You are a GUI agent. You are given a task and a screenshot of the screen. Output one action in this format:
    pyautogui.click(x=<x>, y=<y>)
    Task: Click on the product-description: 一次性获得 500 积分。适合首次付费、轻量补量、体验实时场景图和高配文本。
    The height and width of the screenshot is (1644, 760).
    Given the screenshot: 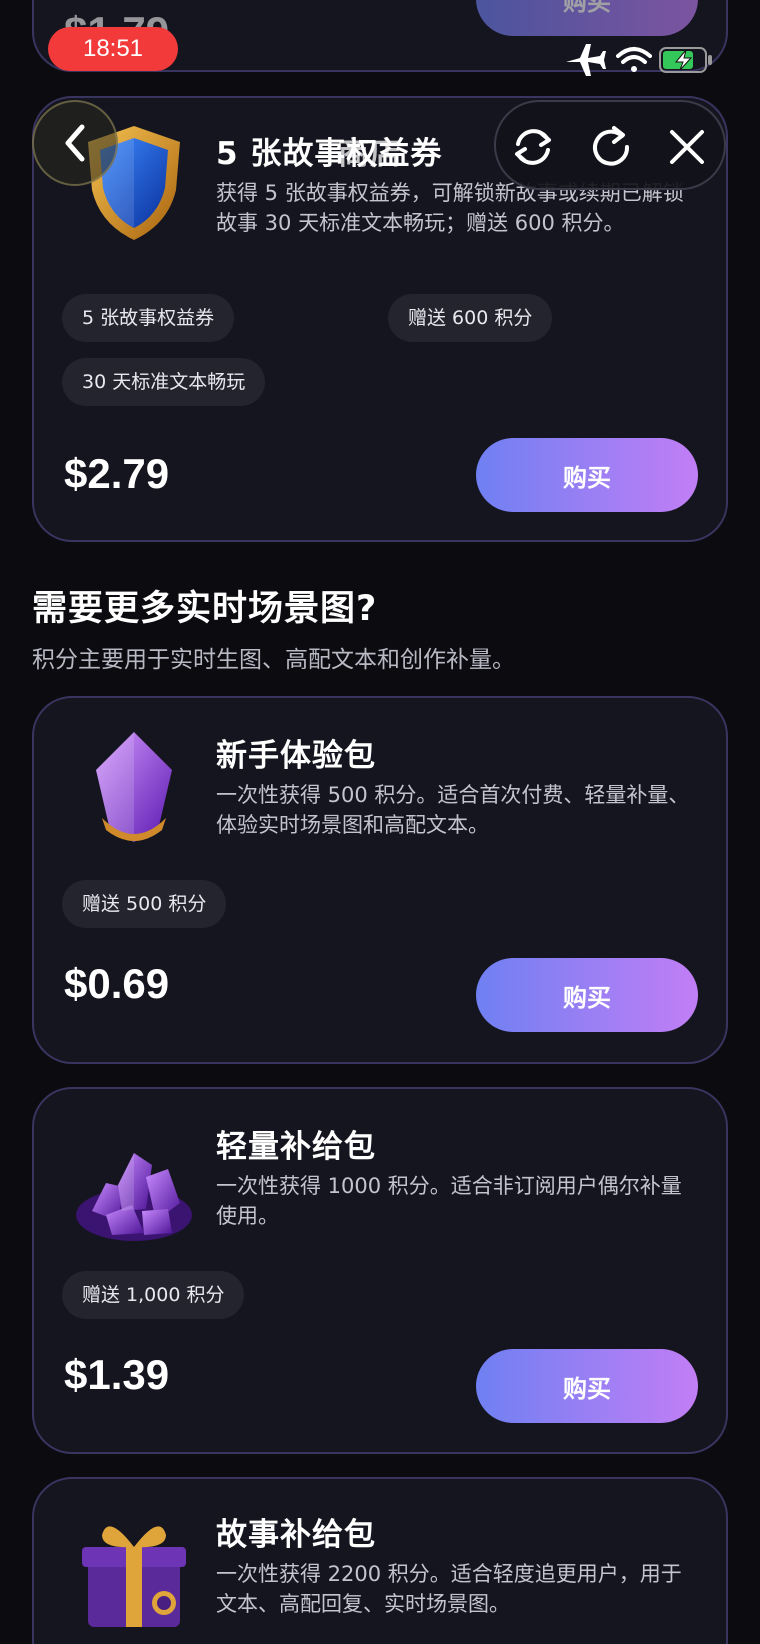 What is the action you would take?
    pyautogui.click(x=453, y=810)
    